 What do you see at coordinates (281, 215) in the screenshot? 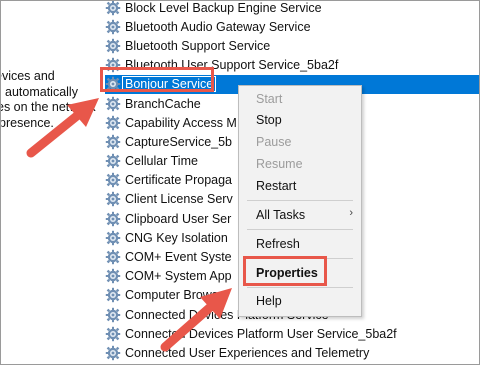
I see `menu-item-label: All Tasks` at bounding box center [281, 215].